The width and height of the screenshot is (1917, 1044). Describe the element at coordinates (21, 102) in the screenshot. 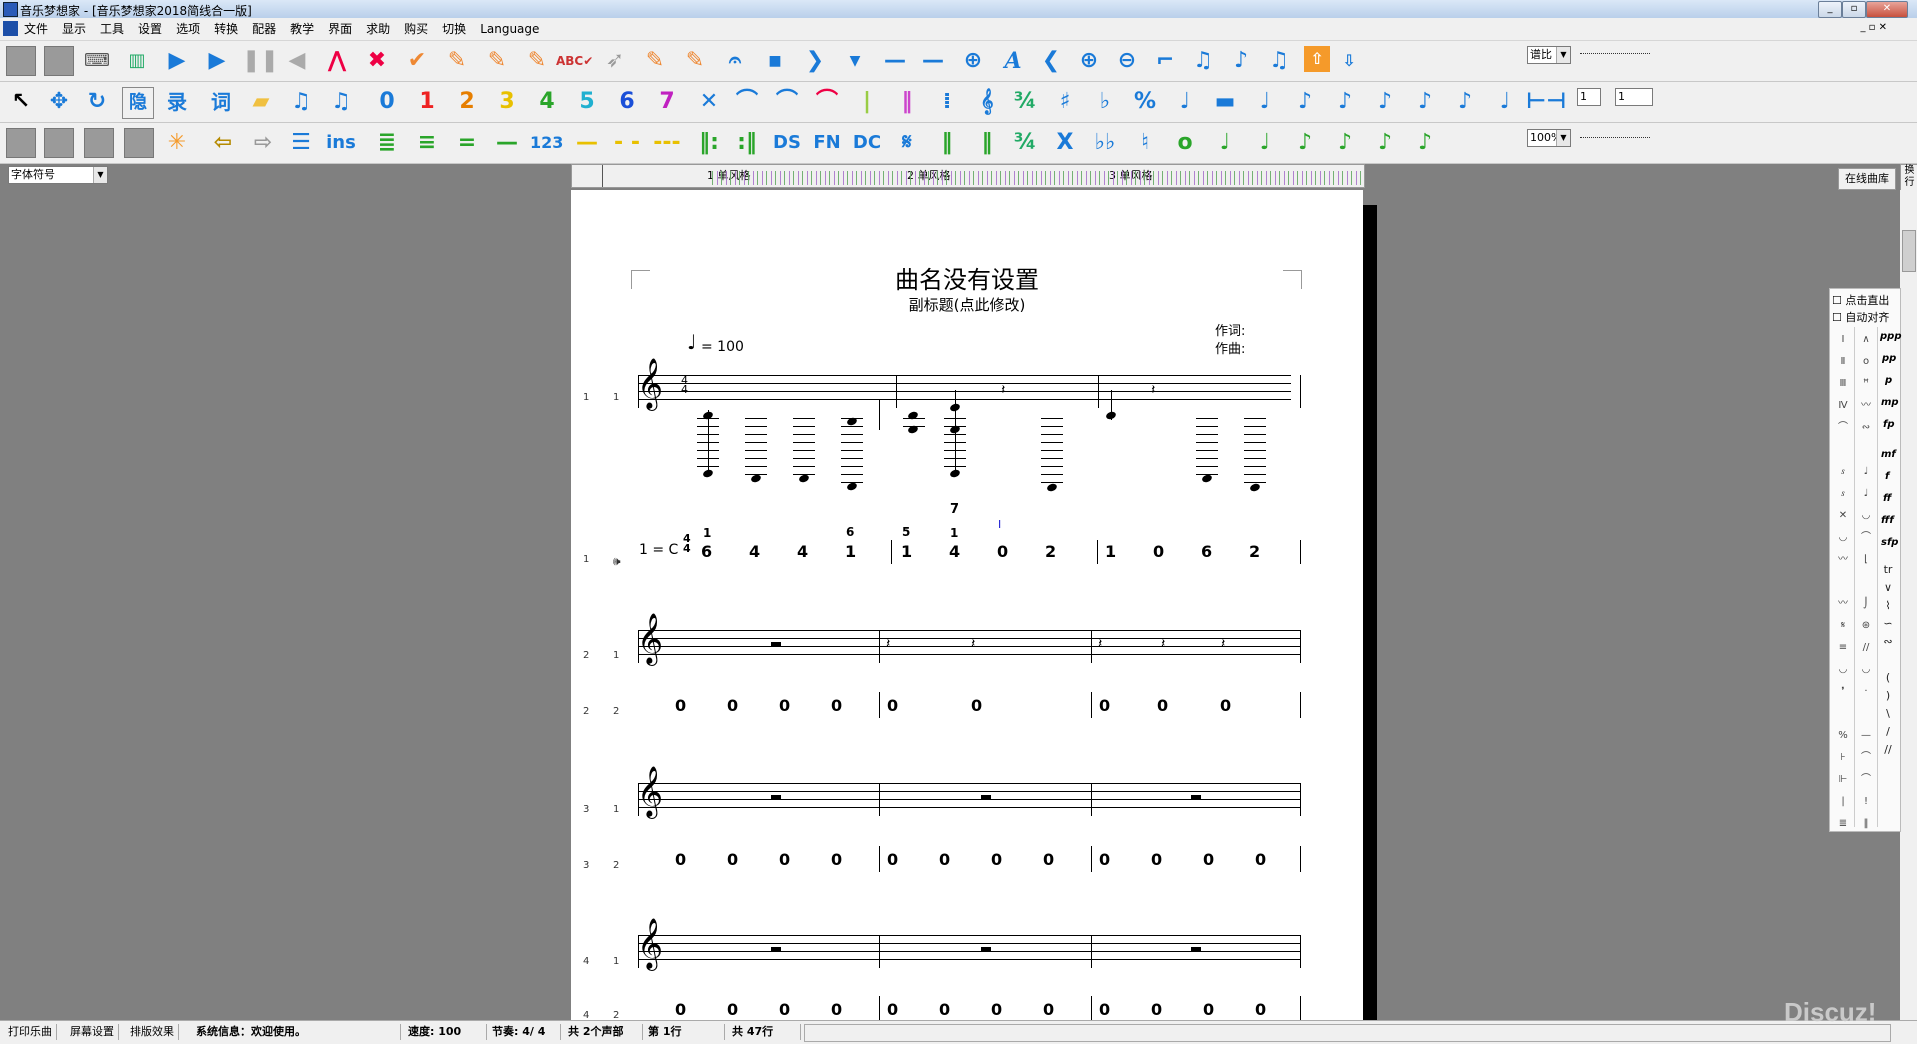

I see `pointer-icon: ↖` at that location.